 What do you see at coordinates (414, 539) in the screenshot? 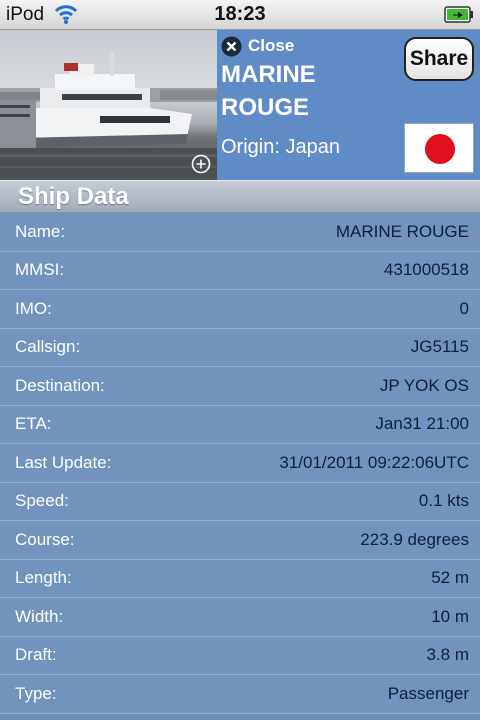
I see `row-value: 223.9 degrees` at bounding box center [414, 539].